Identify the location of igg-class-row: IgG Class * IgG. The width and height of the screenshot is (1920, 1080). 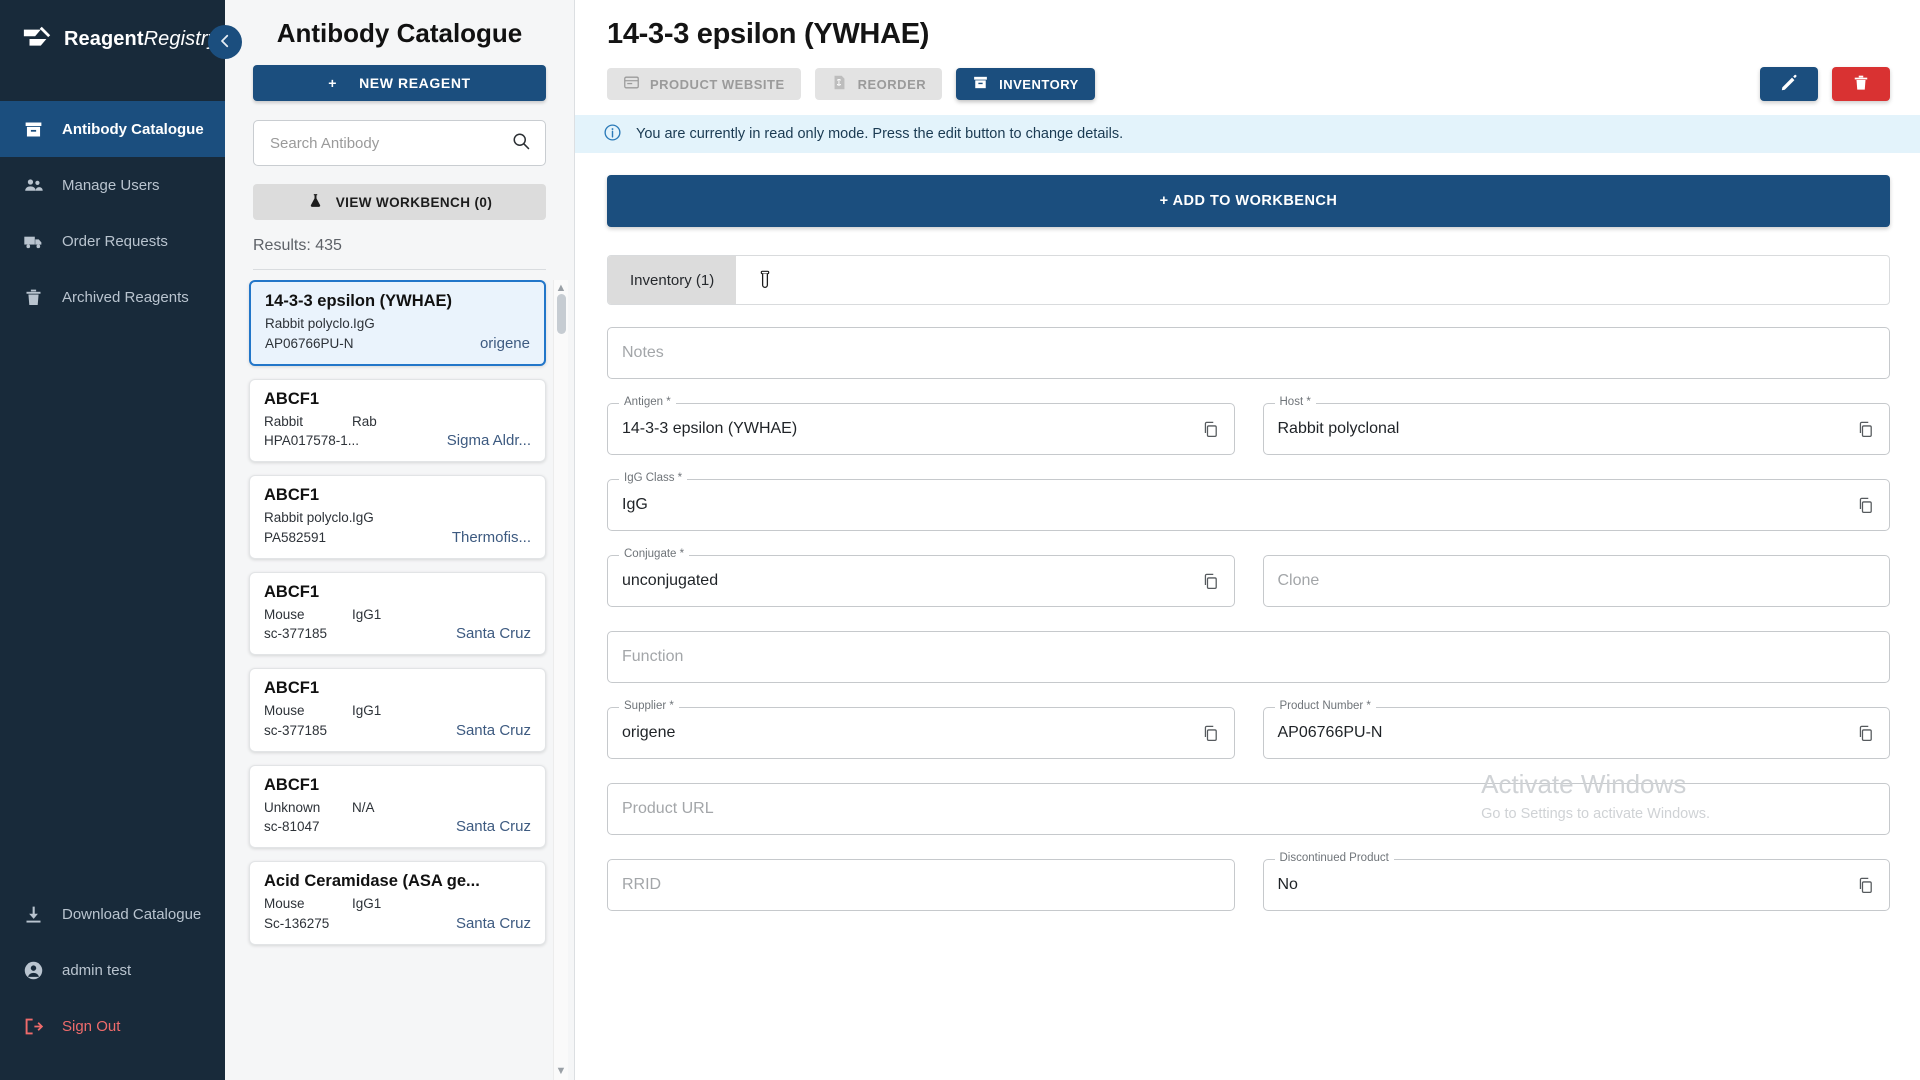
(1248, 501).